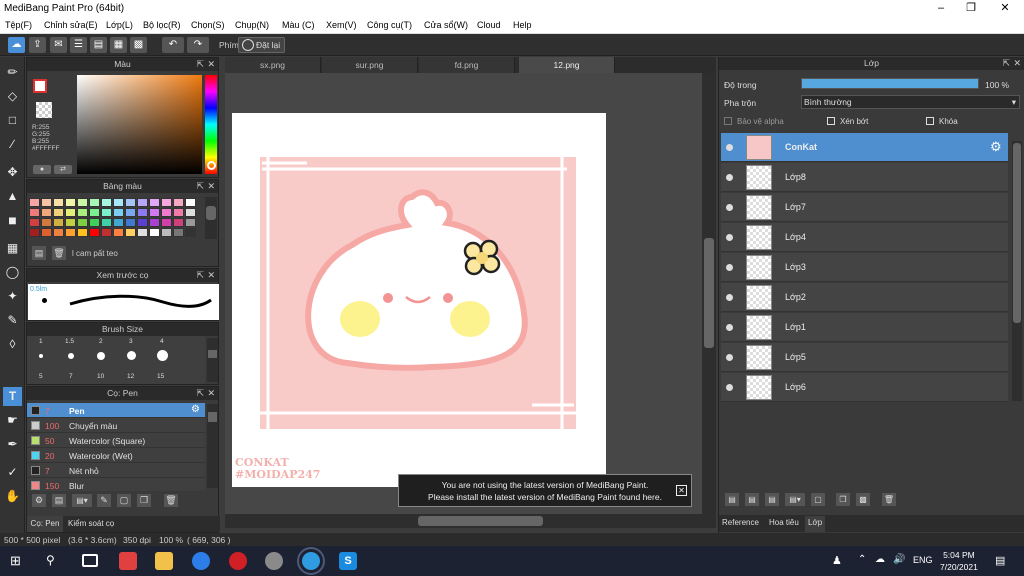 This screenshot has width=1024, height=576. Describe the element at coordinates (910, 102) in the screenshot. I see `blend-mode-select: Bình thường ▾` at that location.